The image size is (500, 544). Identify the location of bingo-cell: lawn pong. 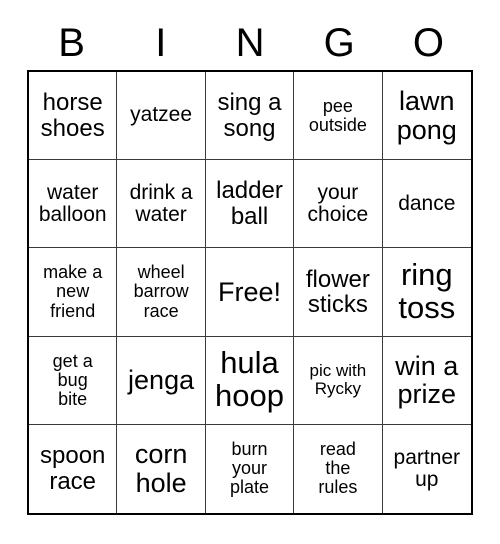
(426, 116).